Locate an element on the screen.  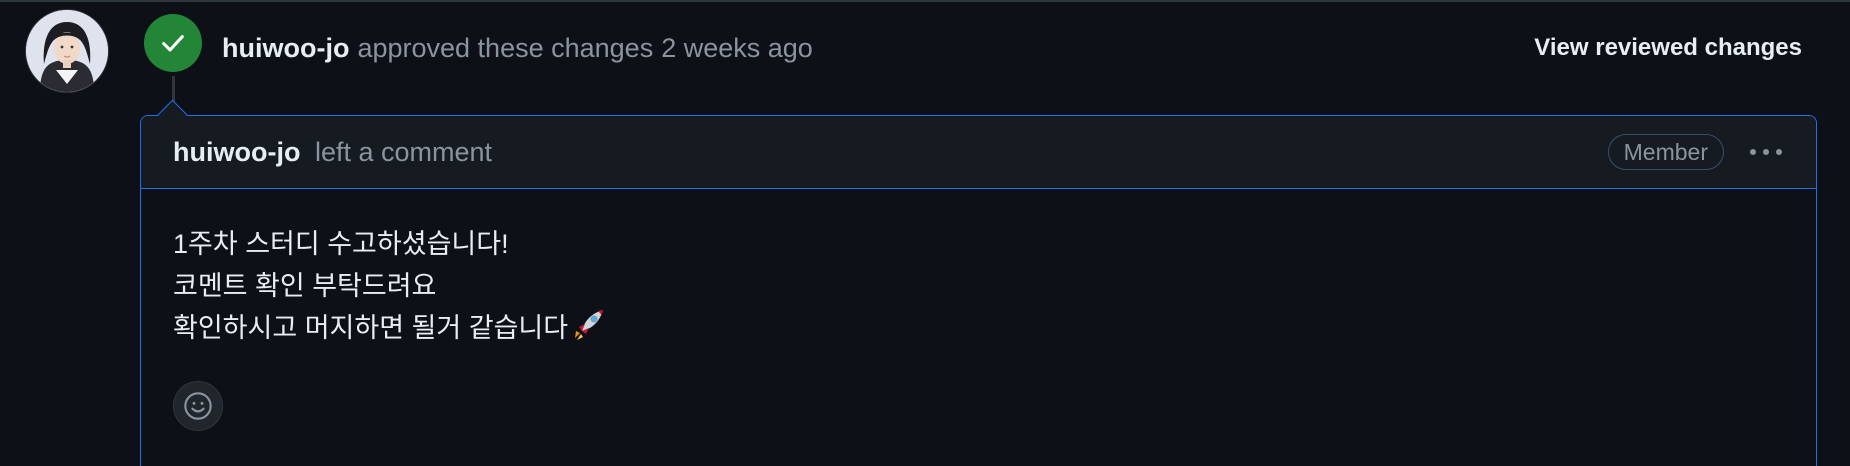
comment-line-1: 1주차 스터디 수고하셨습니다! is located at coordinates (341, 244).